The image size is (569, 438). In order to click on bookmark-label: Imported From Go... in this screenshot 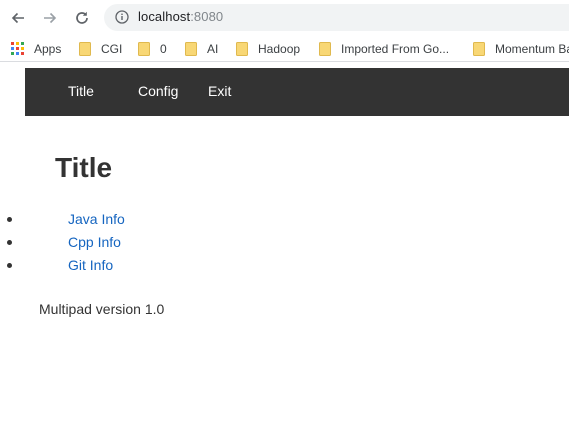, I will do `click(395, 48)`.